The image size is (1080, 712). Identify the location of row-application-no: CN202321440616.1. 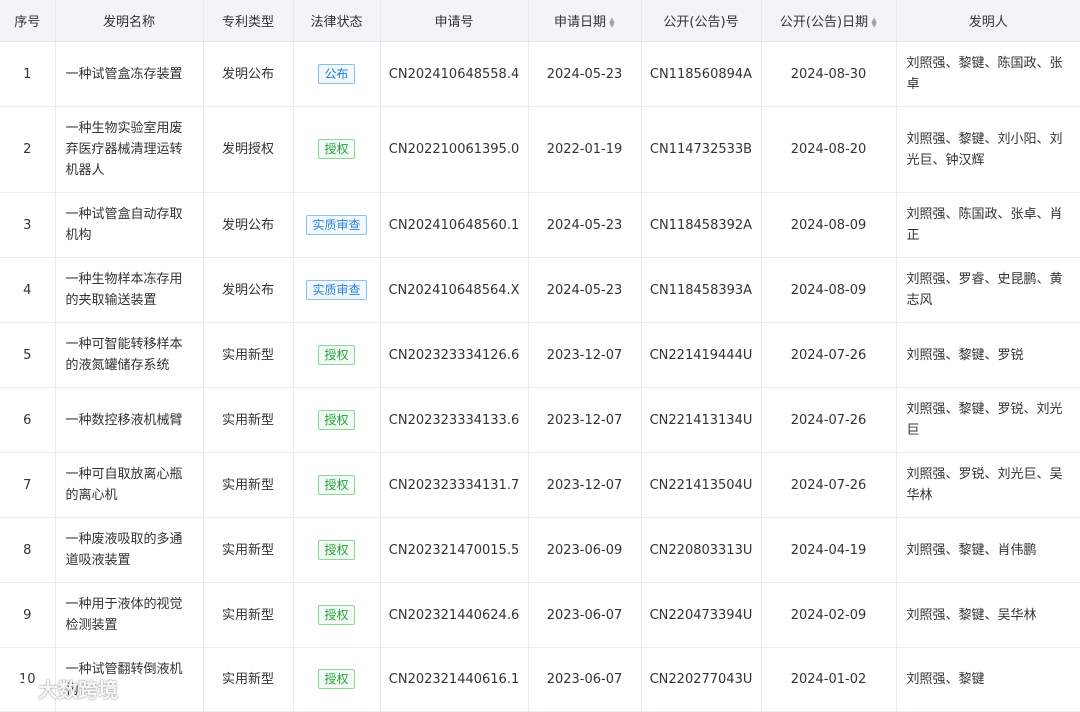
(454, 679).